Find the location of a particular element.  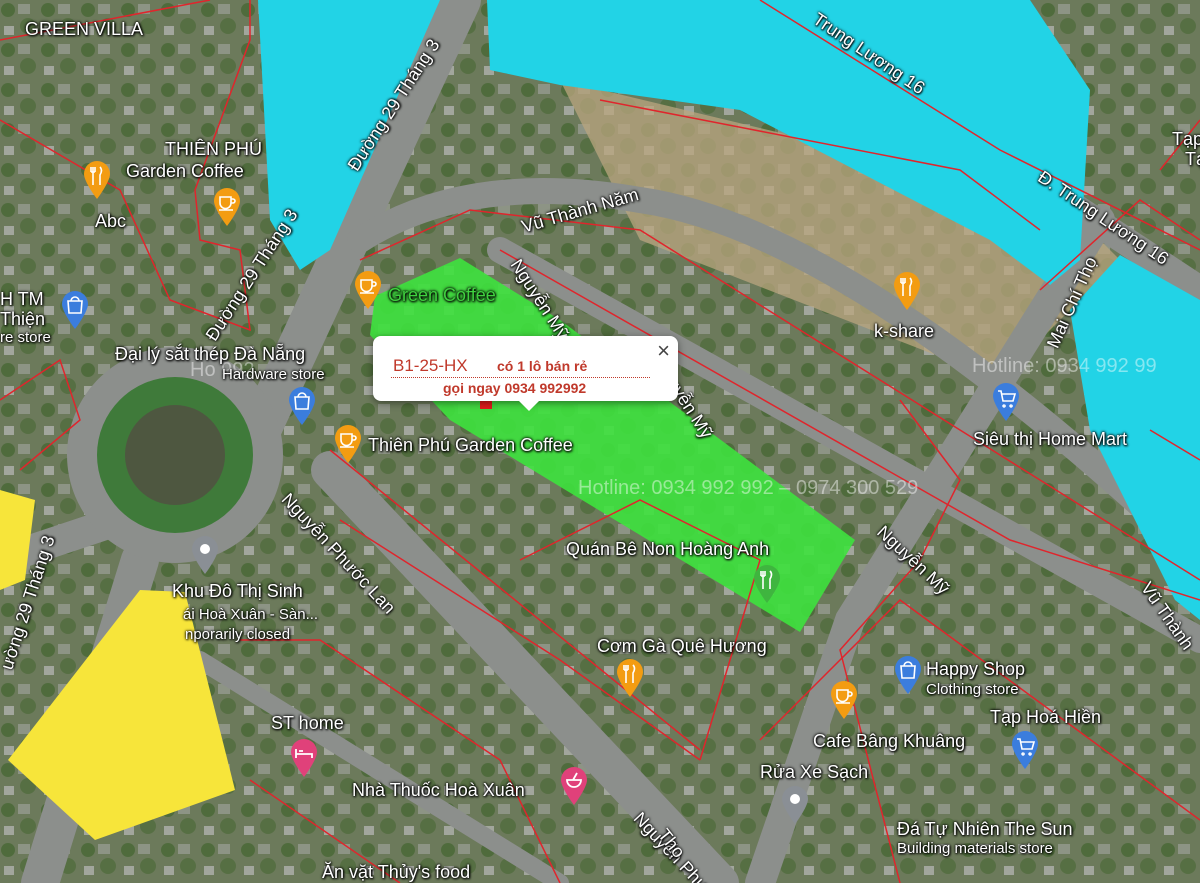

selected-parcel-marker is located at coordinates (486, 404).